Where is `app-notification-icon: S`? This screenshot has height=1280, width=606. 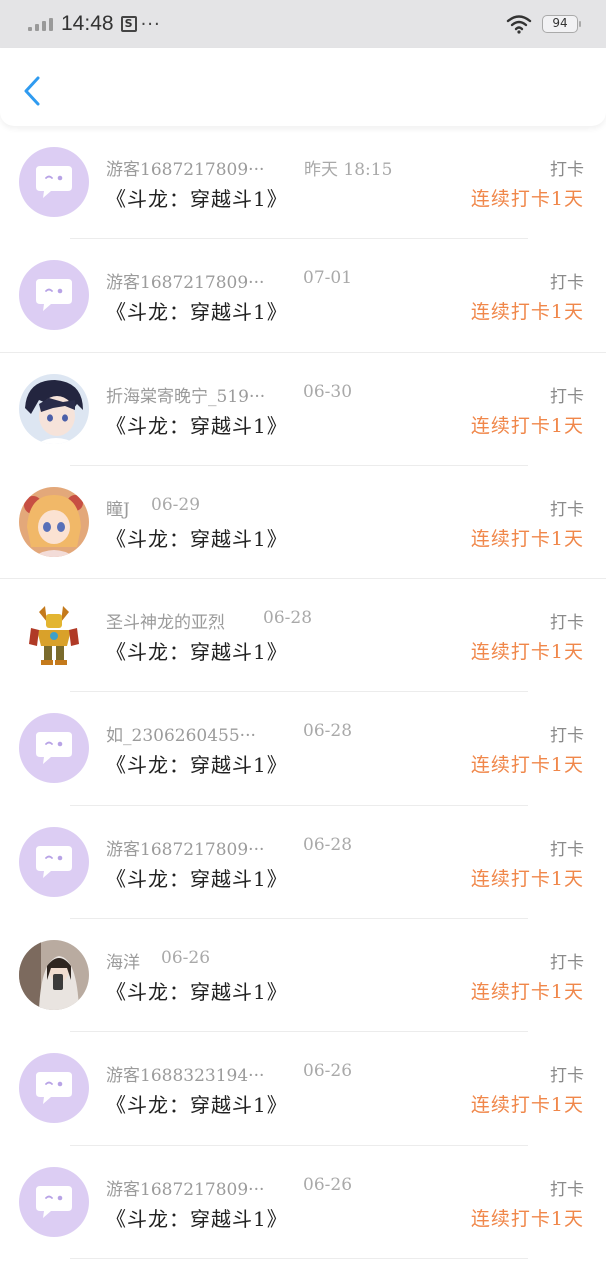
app-notification-icon: S is located at coordinates (128, 24).